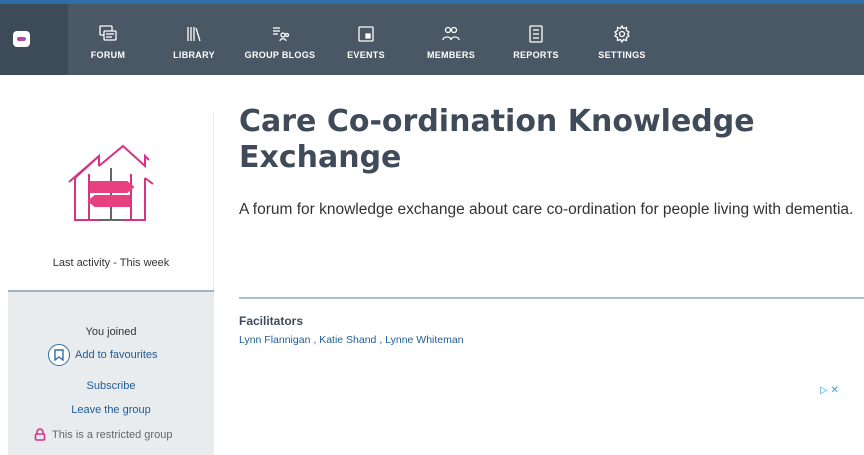 Image resolution: width=864 pixels, height=455 pixels. What do you see at coordinates (111, 332) in the screenshot?
I see `you-joined-text: You joined` at bounding box center [111, 332].